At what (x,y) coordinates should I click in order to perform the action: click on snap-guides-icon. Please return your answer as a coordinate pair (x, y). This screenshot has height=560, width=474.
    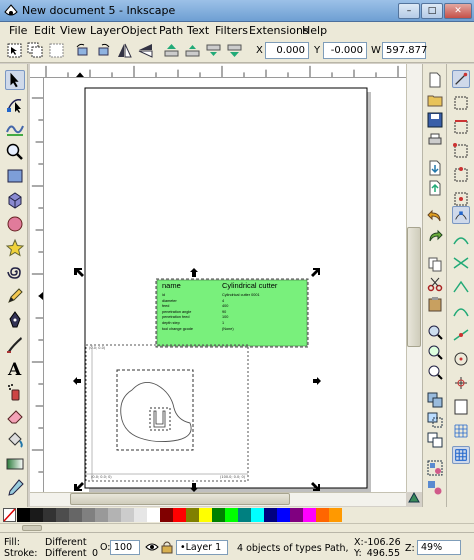
    Looking at the image, I should click on (461, 455).